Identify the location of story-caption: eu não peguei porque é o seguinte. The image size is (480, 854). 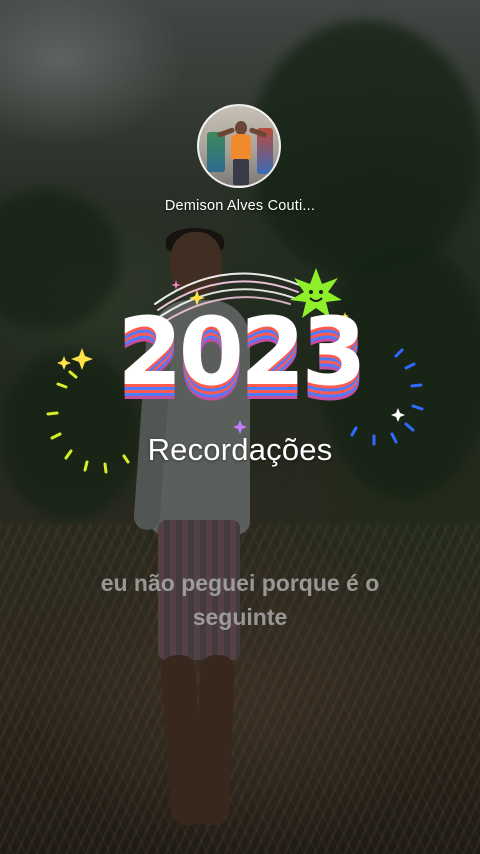
(240, 600).